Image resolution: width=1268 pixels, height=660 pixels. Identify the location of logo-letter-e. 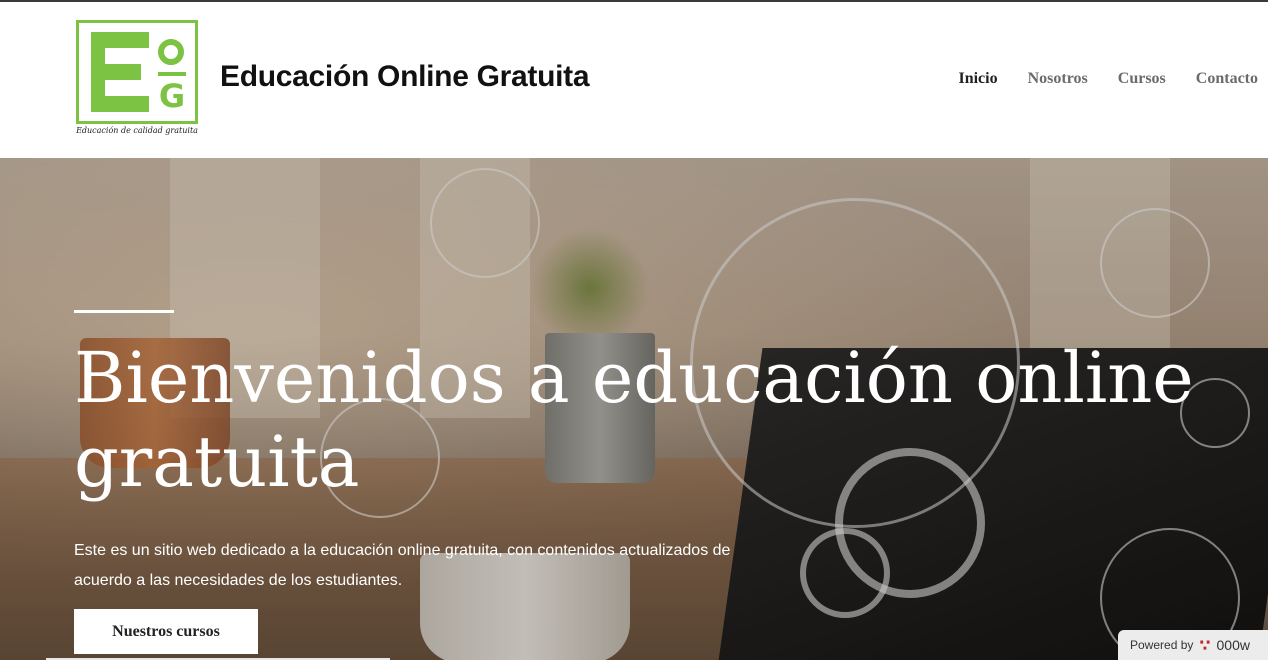
(120, 72).